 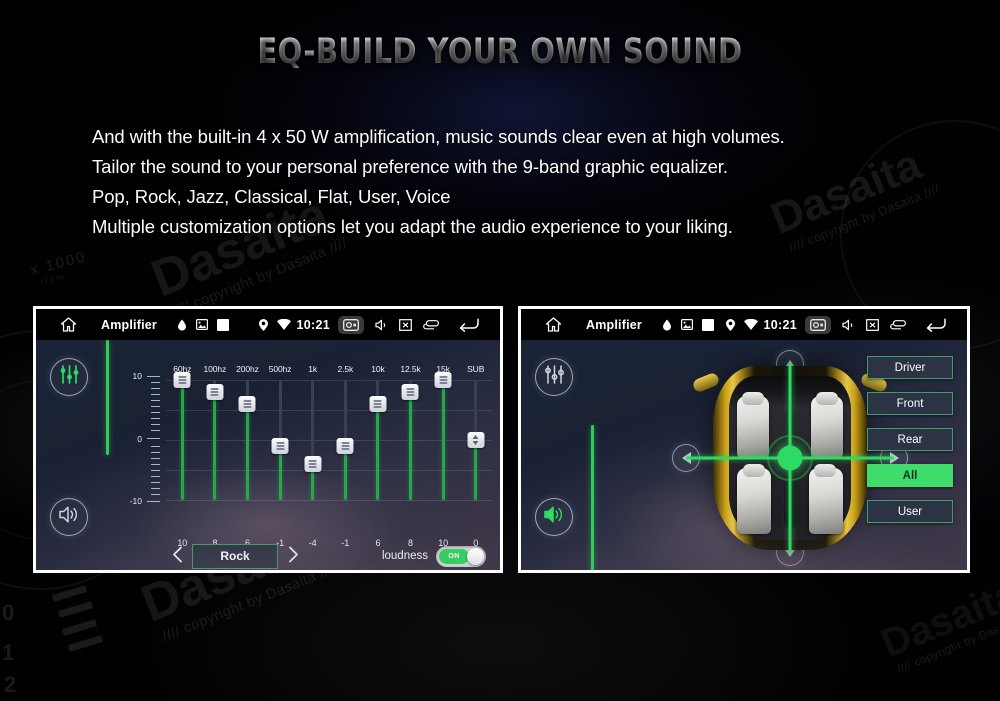 I want to click on gauge-digit-1: 1, so click(x=9, y=652).